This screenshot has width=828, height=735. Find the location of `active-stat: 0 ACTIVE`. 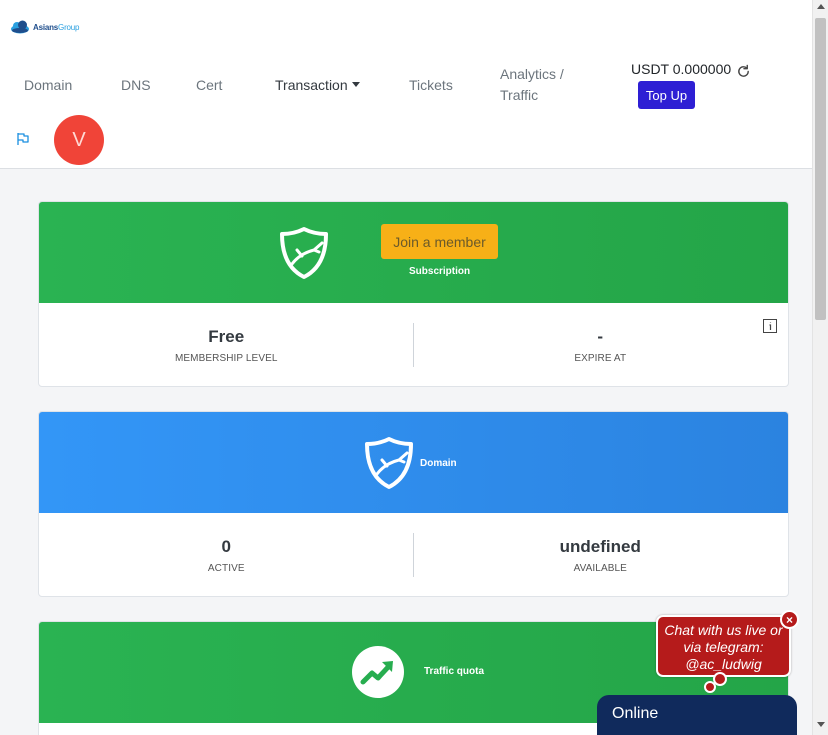

active-stat: 0 ACTIVE is located at coordinates (226, 543).